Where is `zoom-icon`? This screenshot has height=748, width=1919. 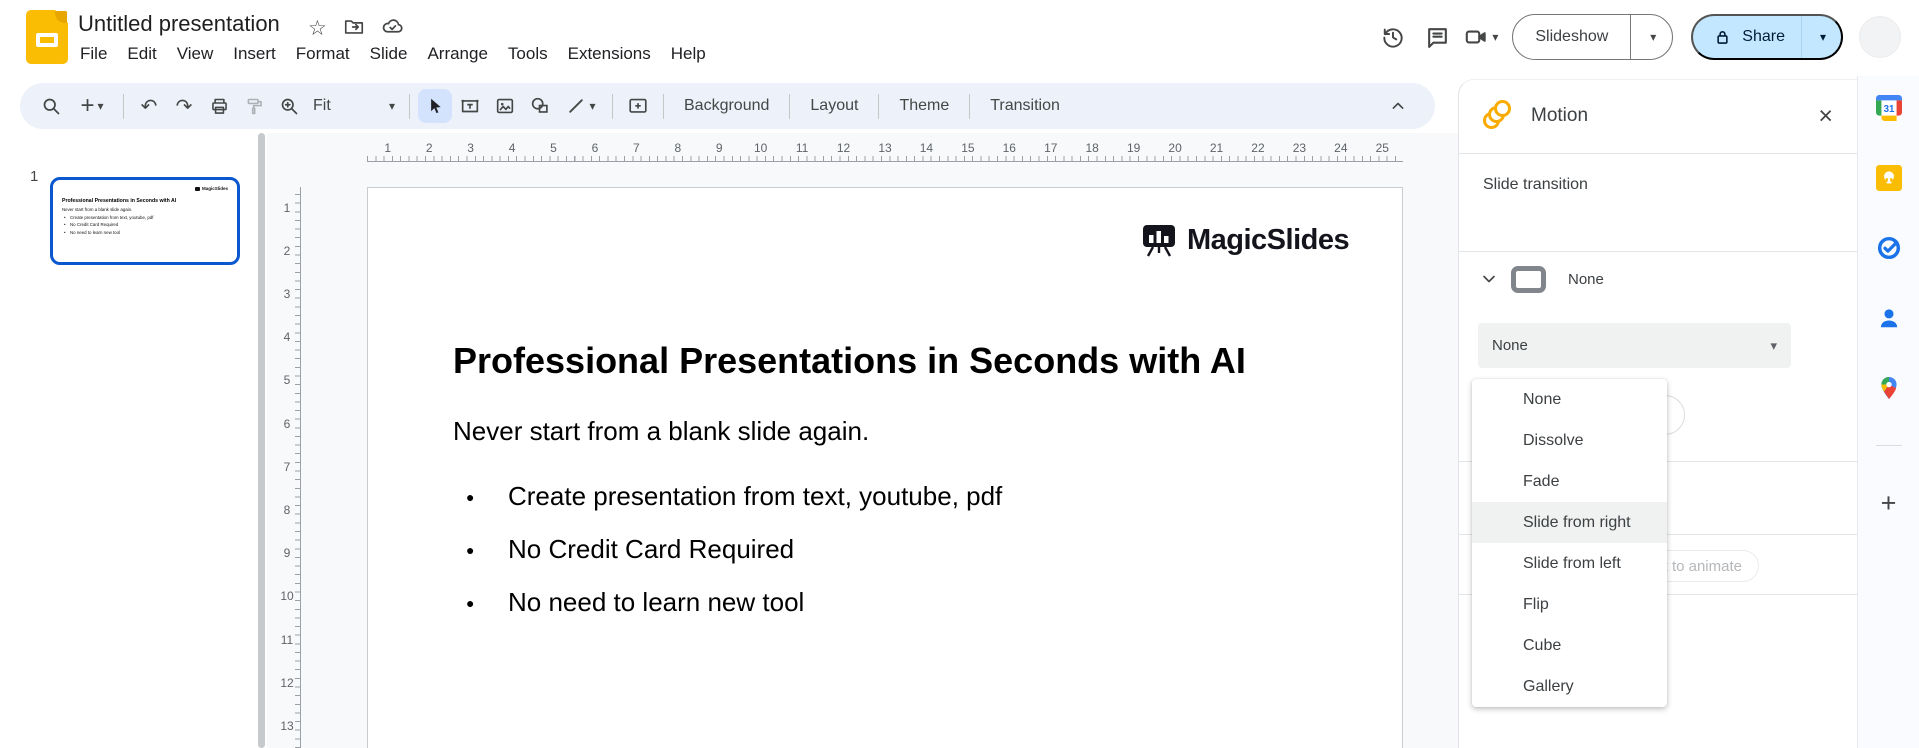
zoom-icon is located at coordinates (289, 106).